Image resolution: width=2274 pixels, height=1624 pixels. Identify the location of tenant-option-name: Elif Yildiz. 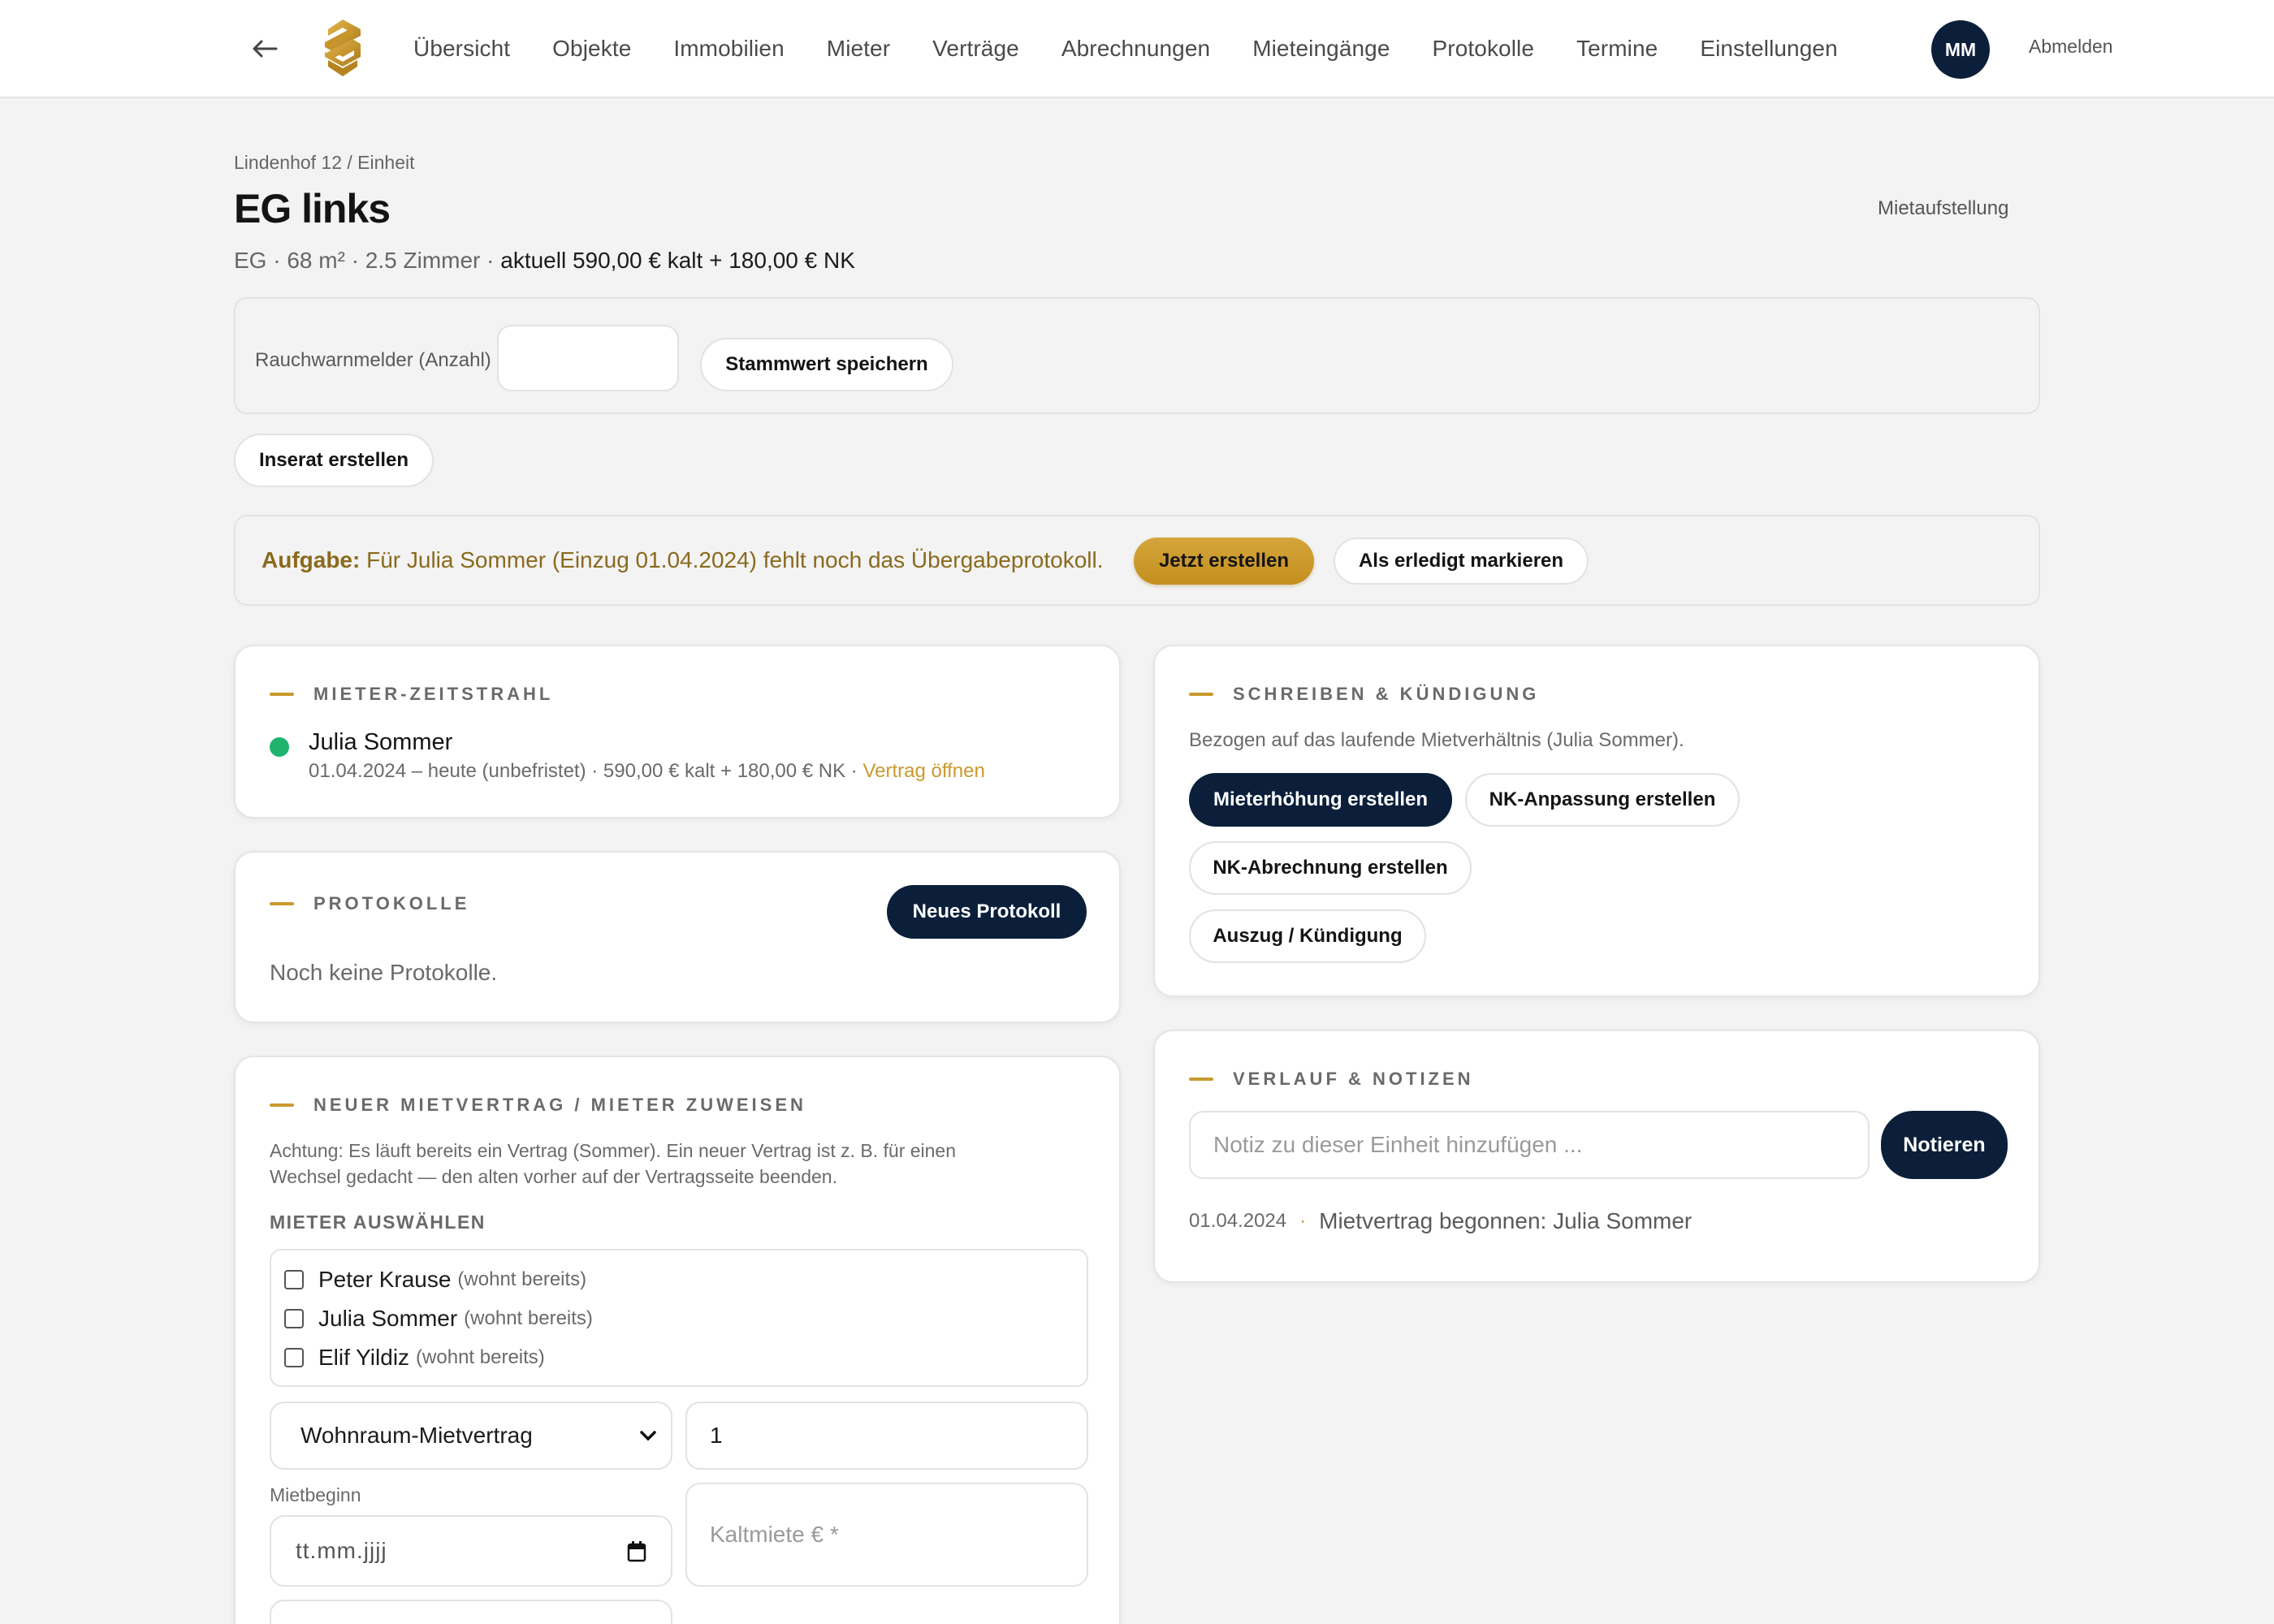
(364, 1358).